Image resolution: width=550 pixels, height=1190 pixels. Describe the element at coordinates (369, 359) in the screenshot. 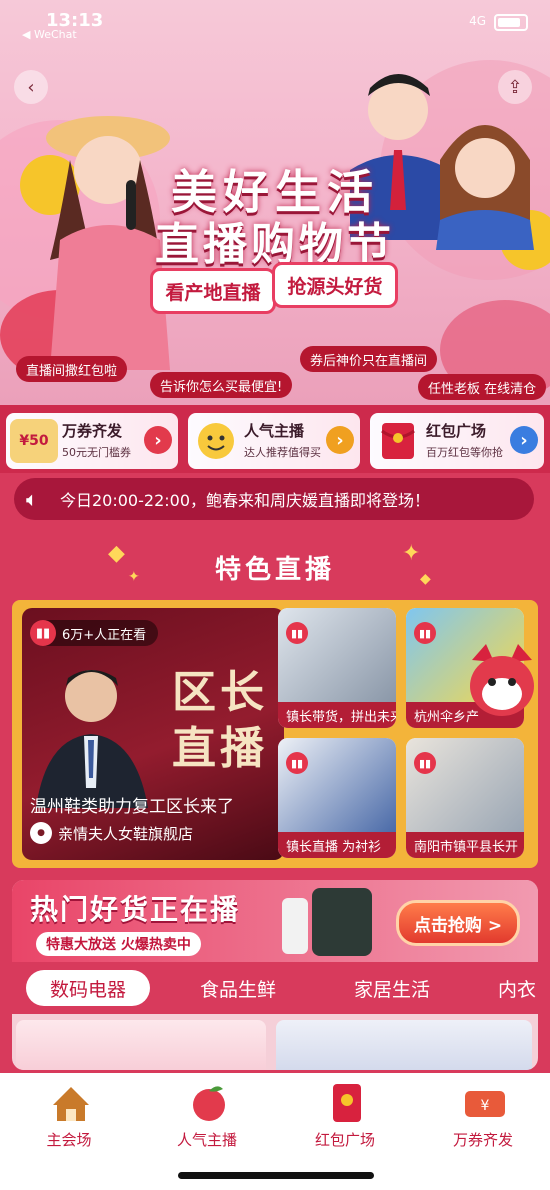

I see `hero-tag: 券后神价只在直播间` at that location.